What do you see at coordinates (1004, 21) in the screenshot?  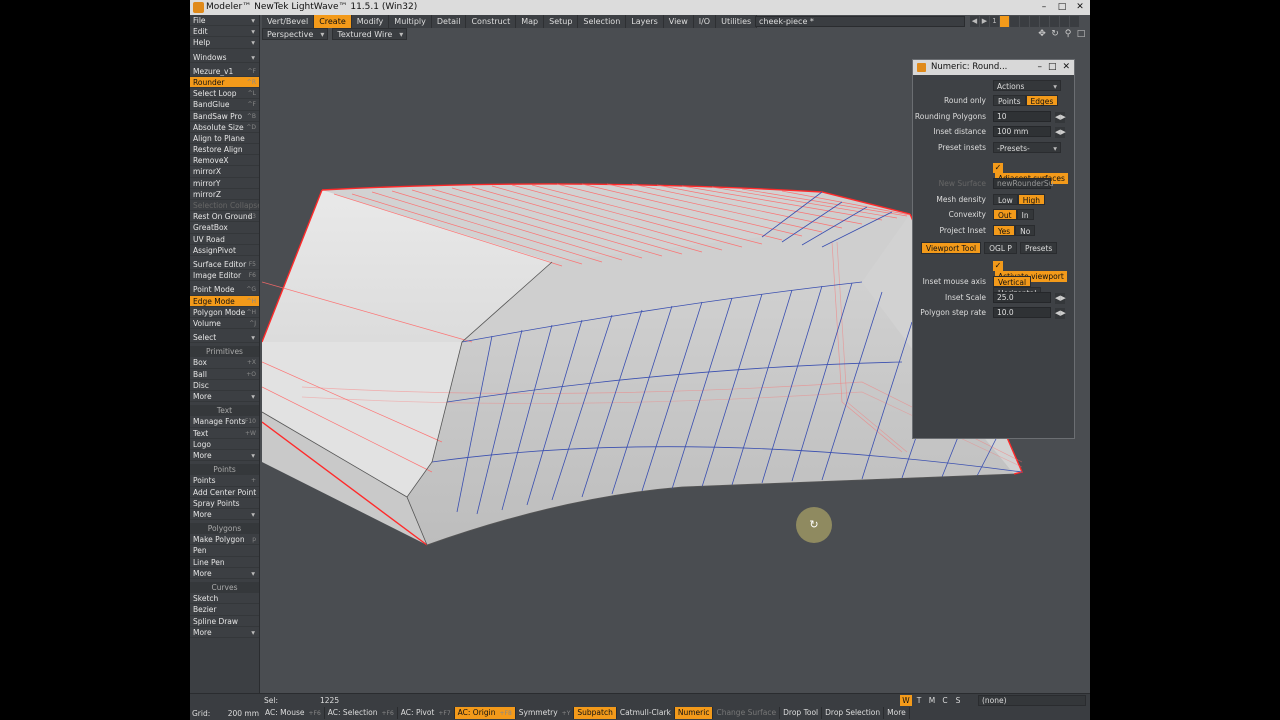 I see `layer-fg-button` at bounding box center [1004, 21].